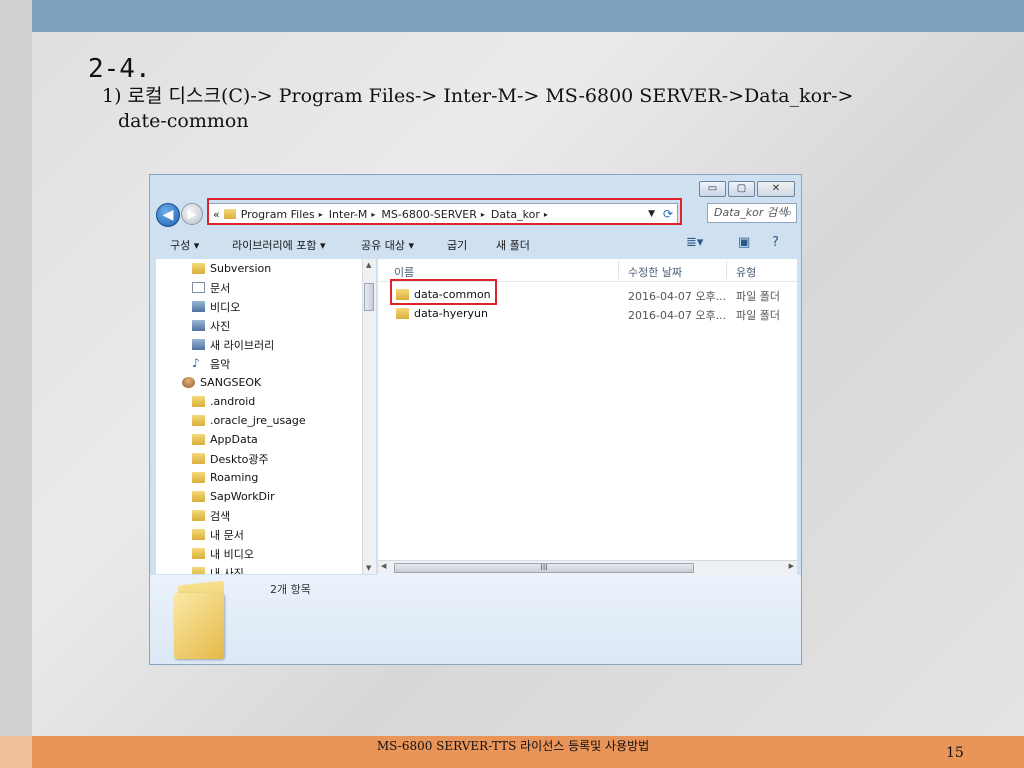 The height and width of the screenshot is (768, 1024). What do you see at coordinates (261, 268) in the screenshot?
I see `nav-item: Subversion` at bounding box center [261, 268].